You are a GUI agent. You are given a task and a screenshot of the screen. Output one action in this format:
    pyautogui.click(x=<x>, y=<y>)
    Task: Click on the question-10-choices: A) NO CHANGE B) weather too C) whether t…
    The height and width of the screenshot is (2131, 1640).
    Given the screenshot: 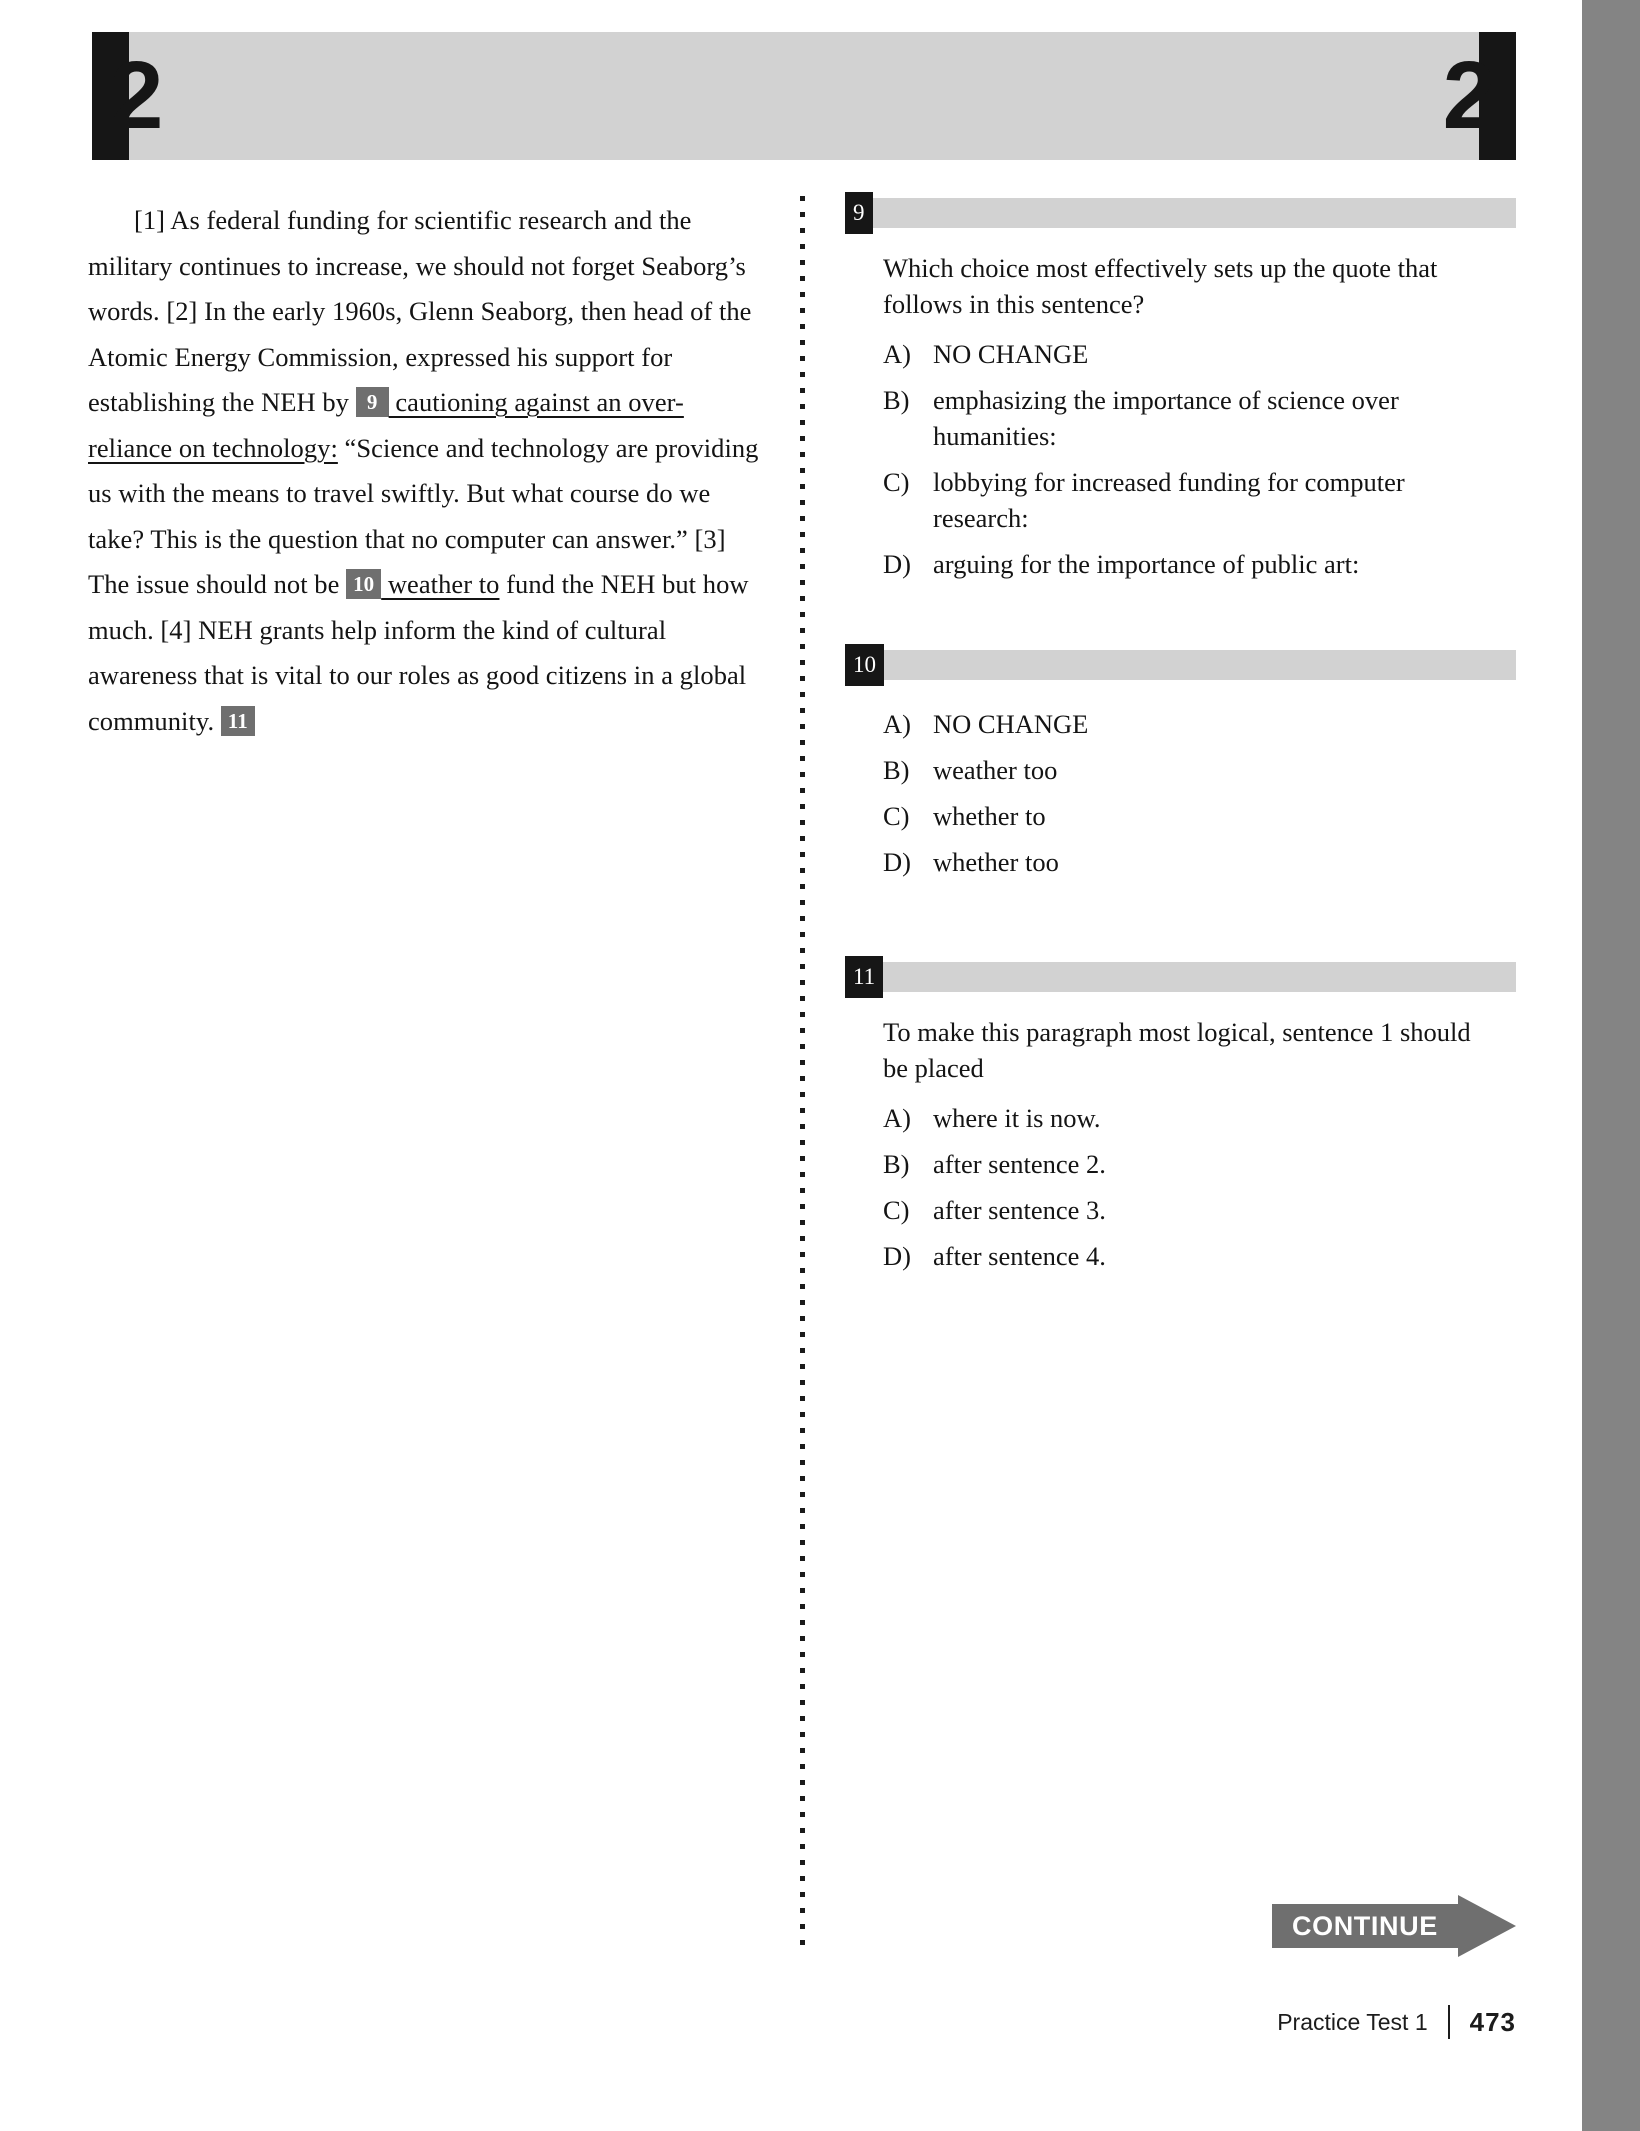 What is the action you would take?
    pyautogui.click(x=1188, y=793)
    